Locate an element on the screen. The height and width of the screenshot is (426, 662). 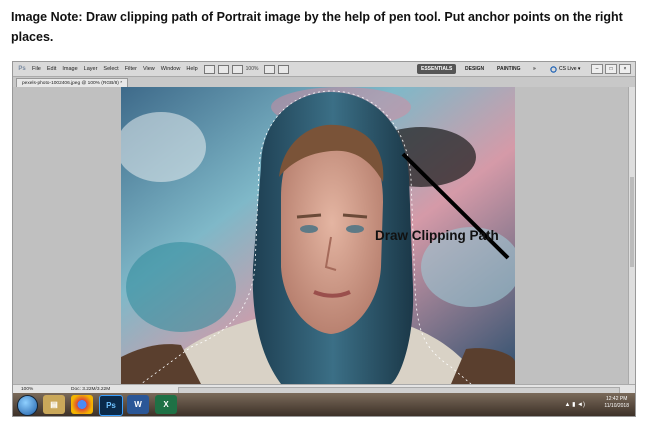
menu-window: Window is located at coordinates (171, 69).